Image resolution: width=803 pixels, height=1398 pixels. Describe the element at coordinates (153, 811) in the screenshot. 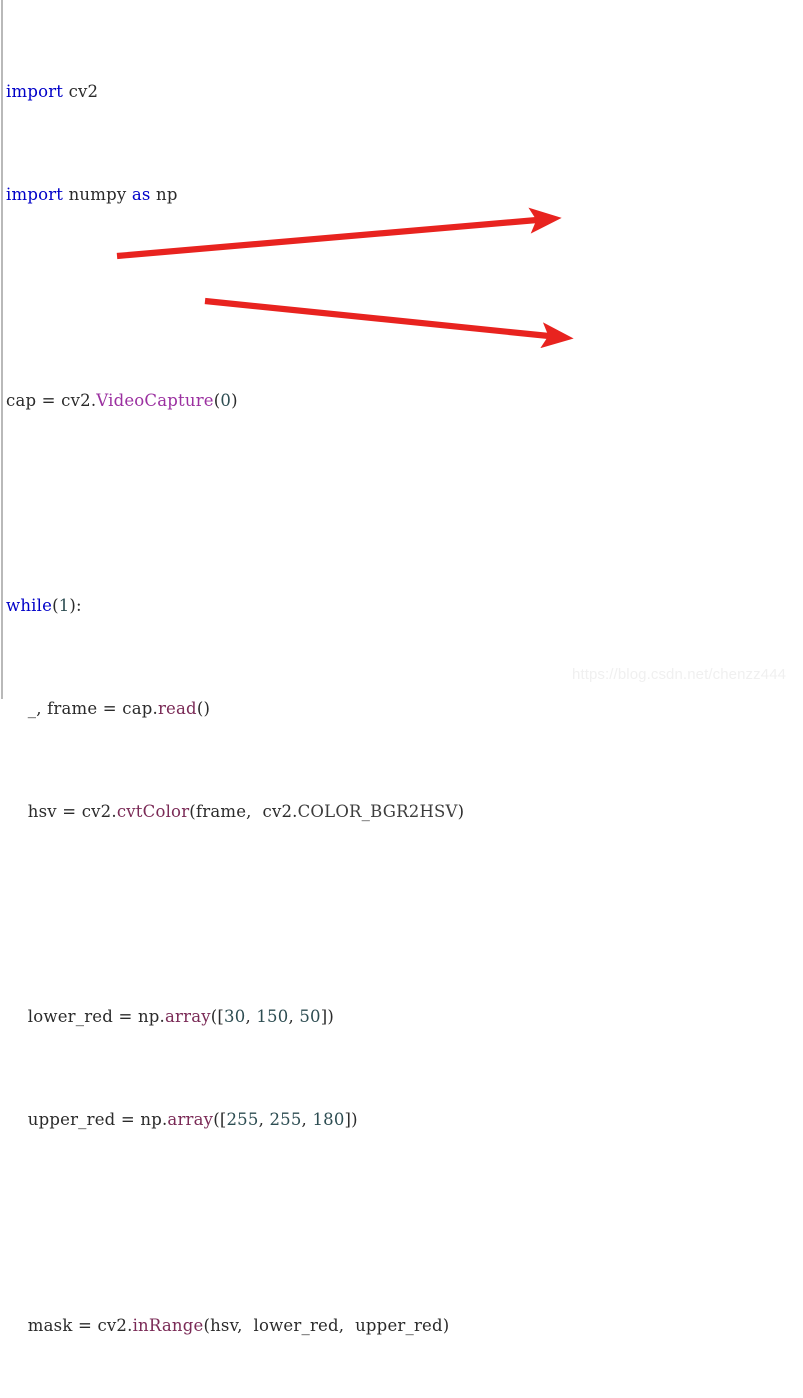

I see `function-cvtcolor: cvtColor` at that location.